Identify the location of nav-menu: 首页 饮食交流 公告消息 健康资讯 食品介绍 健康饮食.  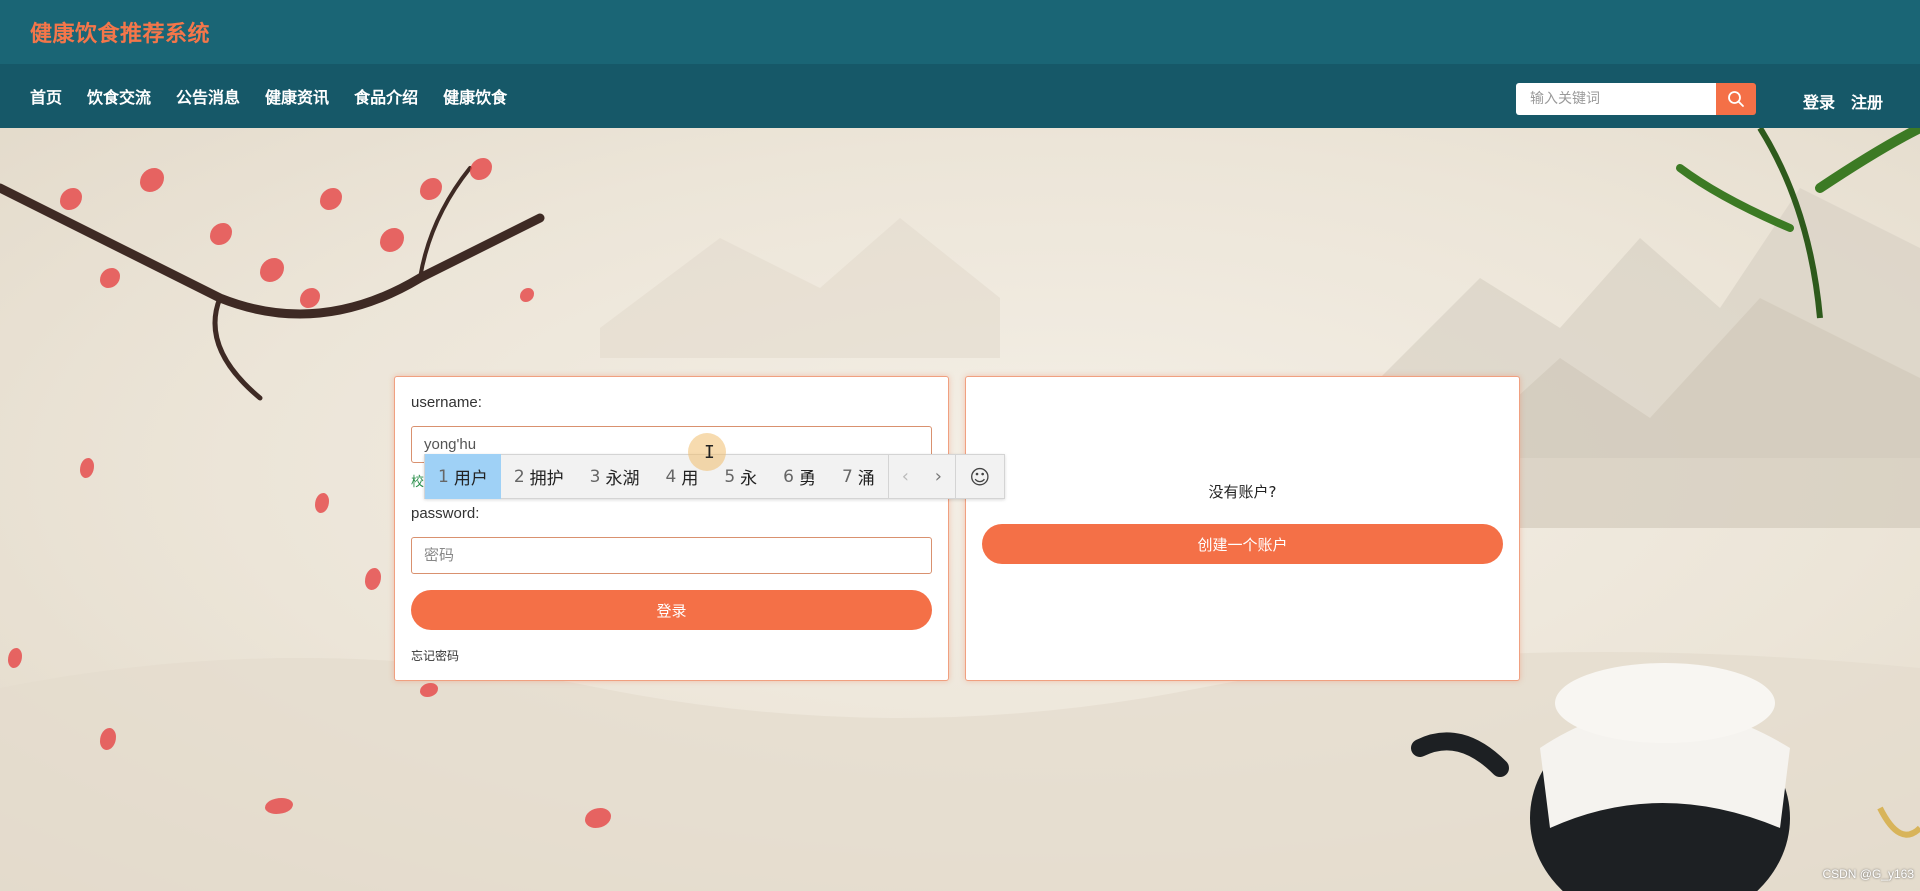
(281, 96).